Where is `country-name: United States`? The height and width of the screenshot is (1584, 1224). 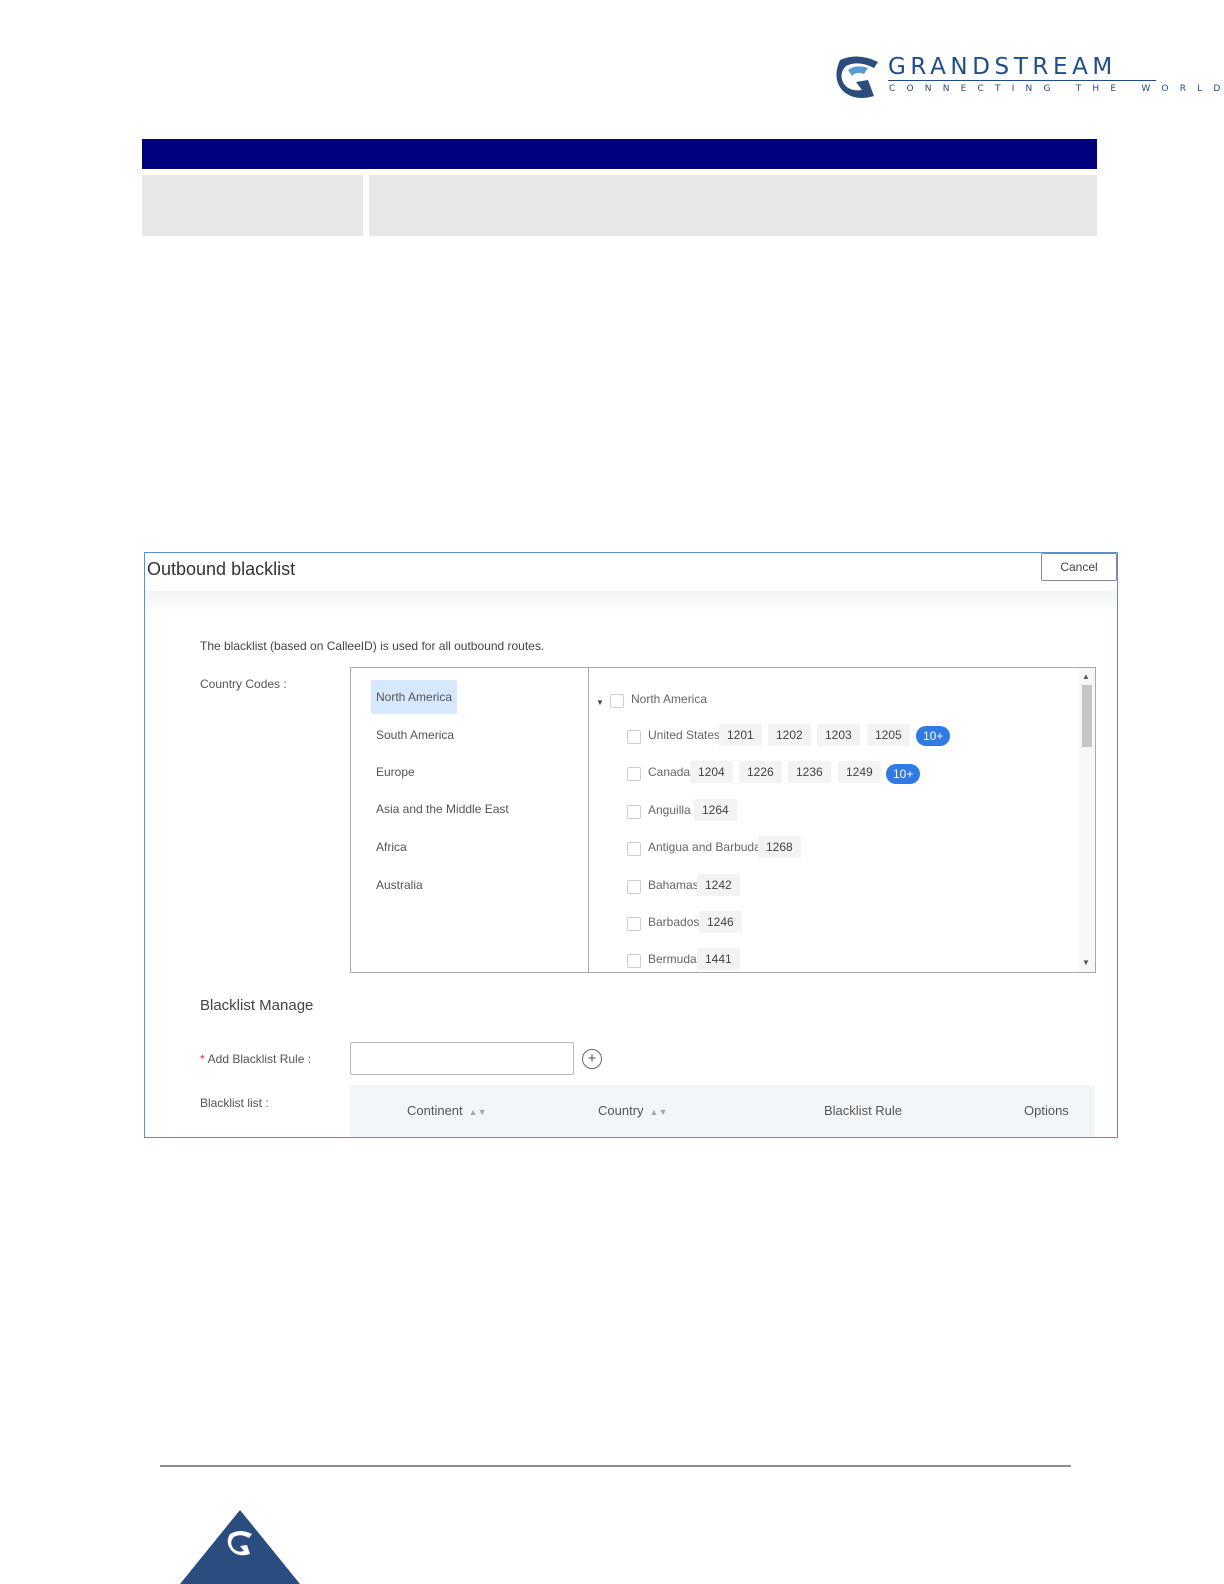
country-name: United States is located at coordinates (684, 735).